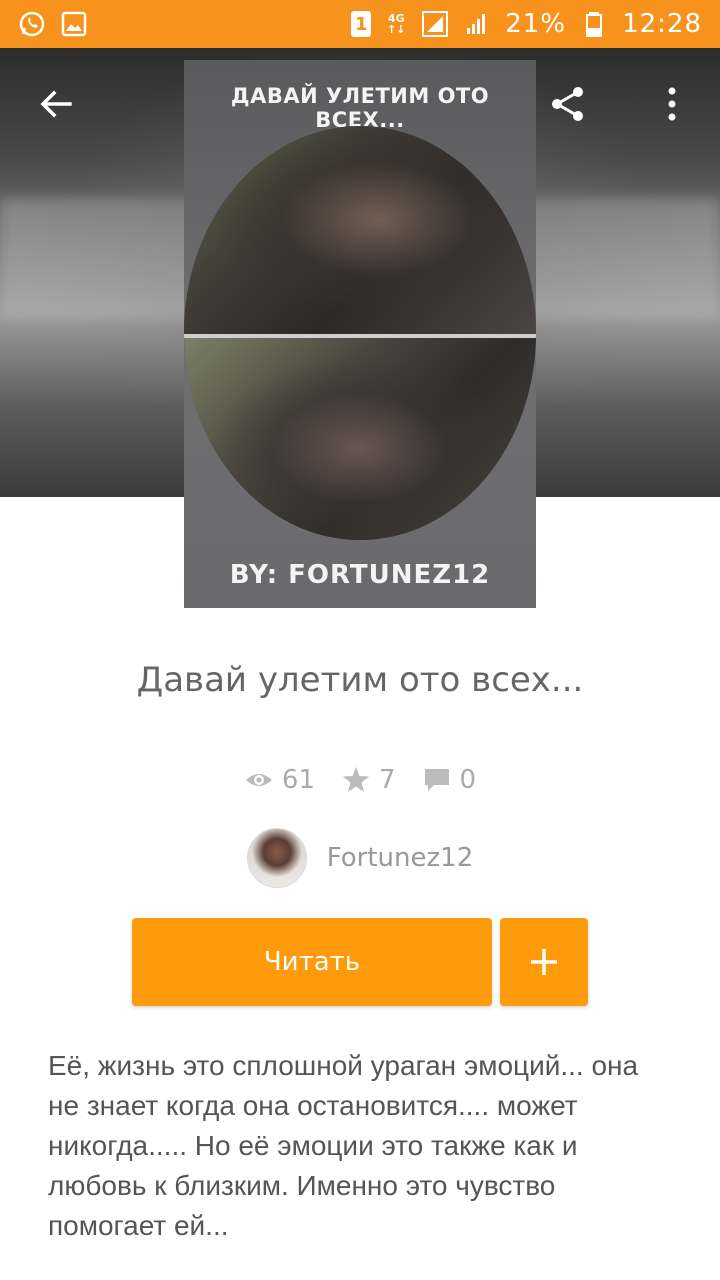 The image size is (720, 1280). I want to click on status-right: 1 4G ↑↓ 21% 12:28, so click(526, 24).